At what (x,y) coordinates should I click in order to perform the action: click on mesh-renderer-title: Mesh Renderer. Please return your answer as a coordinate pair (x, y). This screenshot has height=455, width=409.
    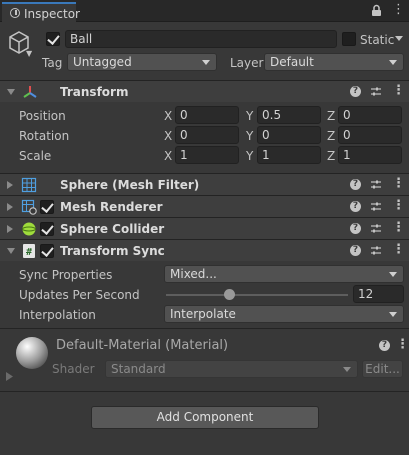
    Looking at the image, I should click on (111, 207).